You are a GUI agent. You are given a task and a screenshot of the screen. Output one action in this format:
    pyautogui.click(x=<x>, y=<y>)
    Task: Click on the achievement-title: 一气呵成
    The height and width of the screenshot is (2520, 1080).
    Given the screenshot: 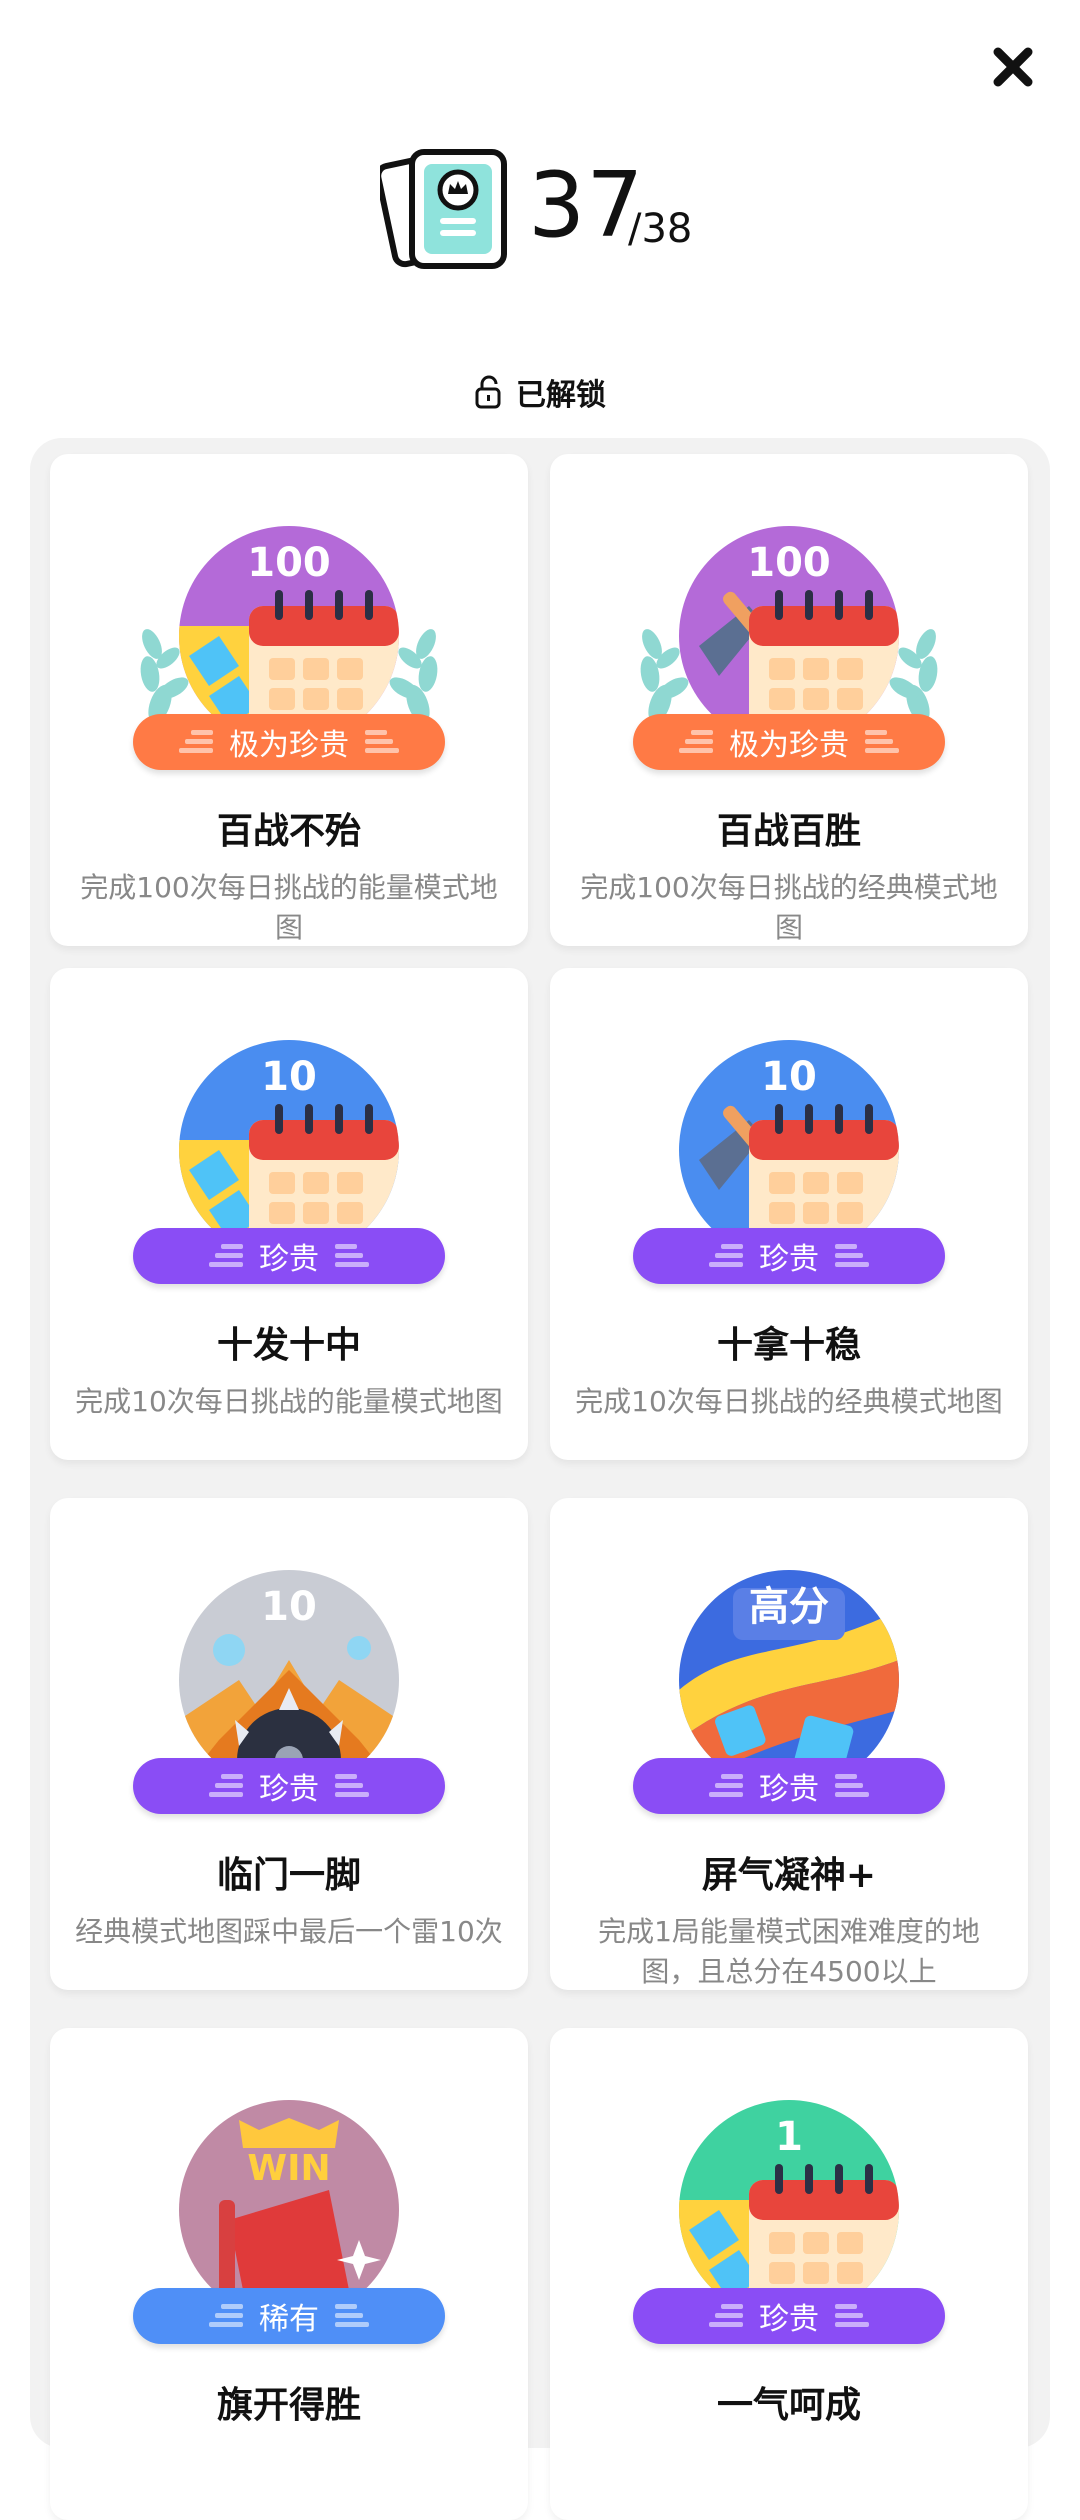 What is the action you would take?
    pyautogui.click(x=788, y=2405)
    